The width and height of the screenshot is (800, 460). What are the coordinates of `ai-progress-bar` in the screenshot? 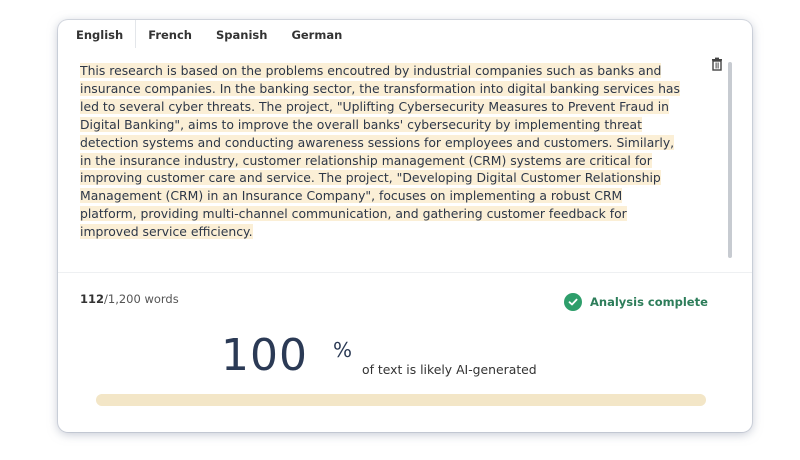 It's located at (401, 400).